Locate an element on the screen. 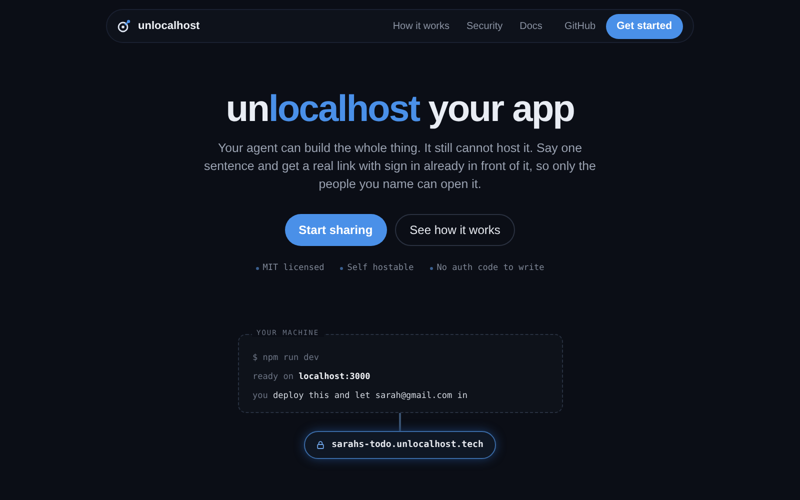 This screenshot has height=500, width=800. terminal-line: you deploy this and let sarah@gmail.com in is located at coordinates (360, 396).